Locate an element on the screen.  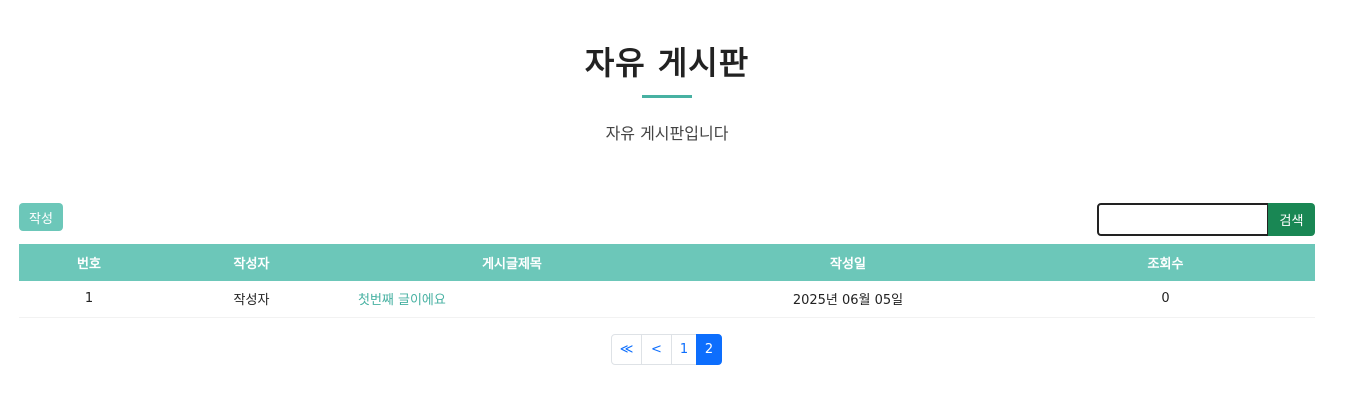
column-header-author: 작성자 is located at coordinates (251, 262).